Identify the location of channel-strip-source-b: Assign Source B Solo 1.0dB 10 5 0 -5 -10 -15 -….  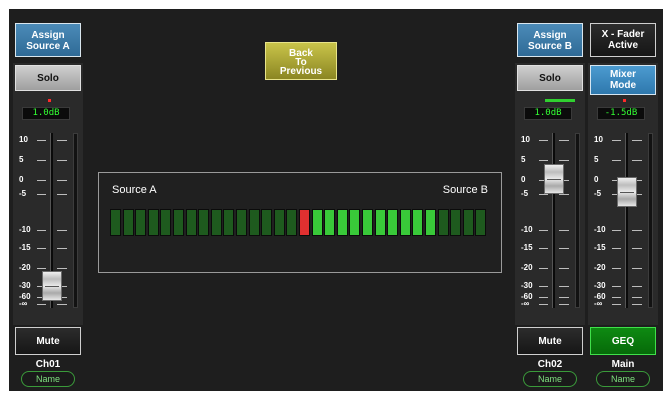
(550, 200).